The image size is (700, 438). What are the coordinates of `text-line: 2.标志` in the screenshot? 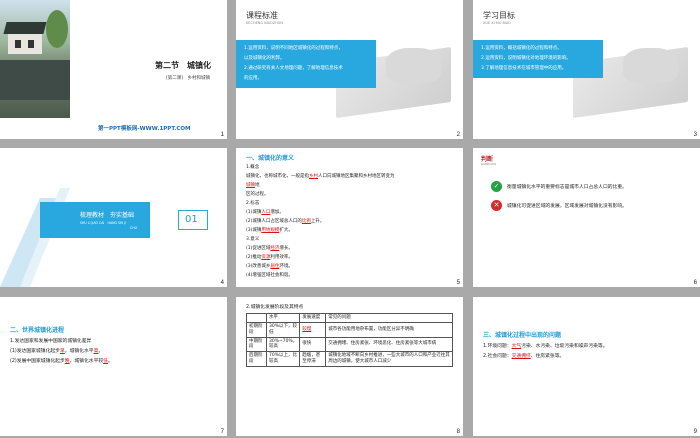 It's located at (252, 203).